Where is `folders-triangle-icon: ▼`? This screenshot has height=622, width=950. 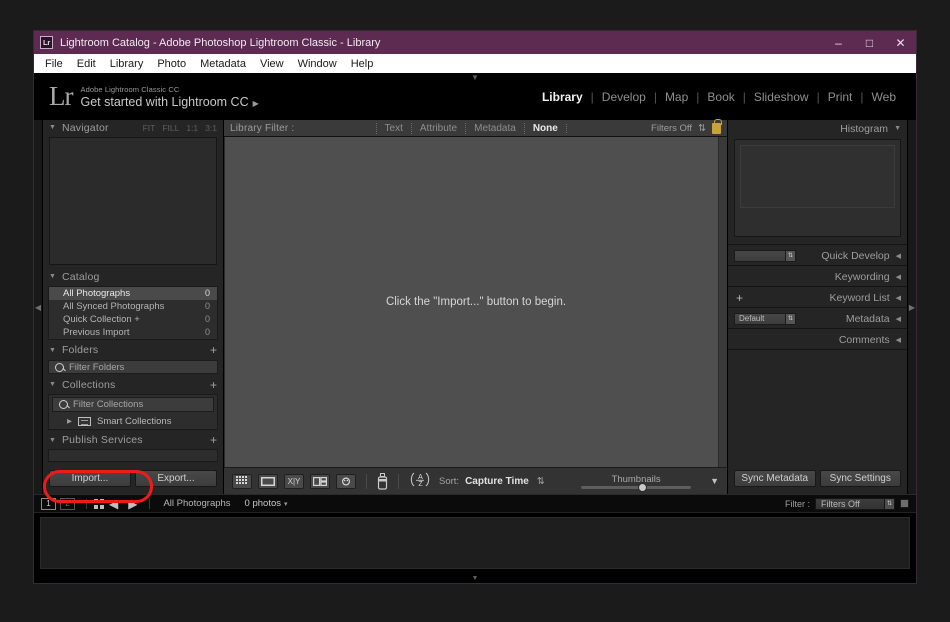 folders-triangle-icon: ▼ is located at coordinates (52, 350).